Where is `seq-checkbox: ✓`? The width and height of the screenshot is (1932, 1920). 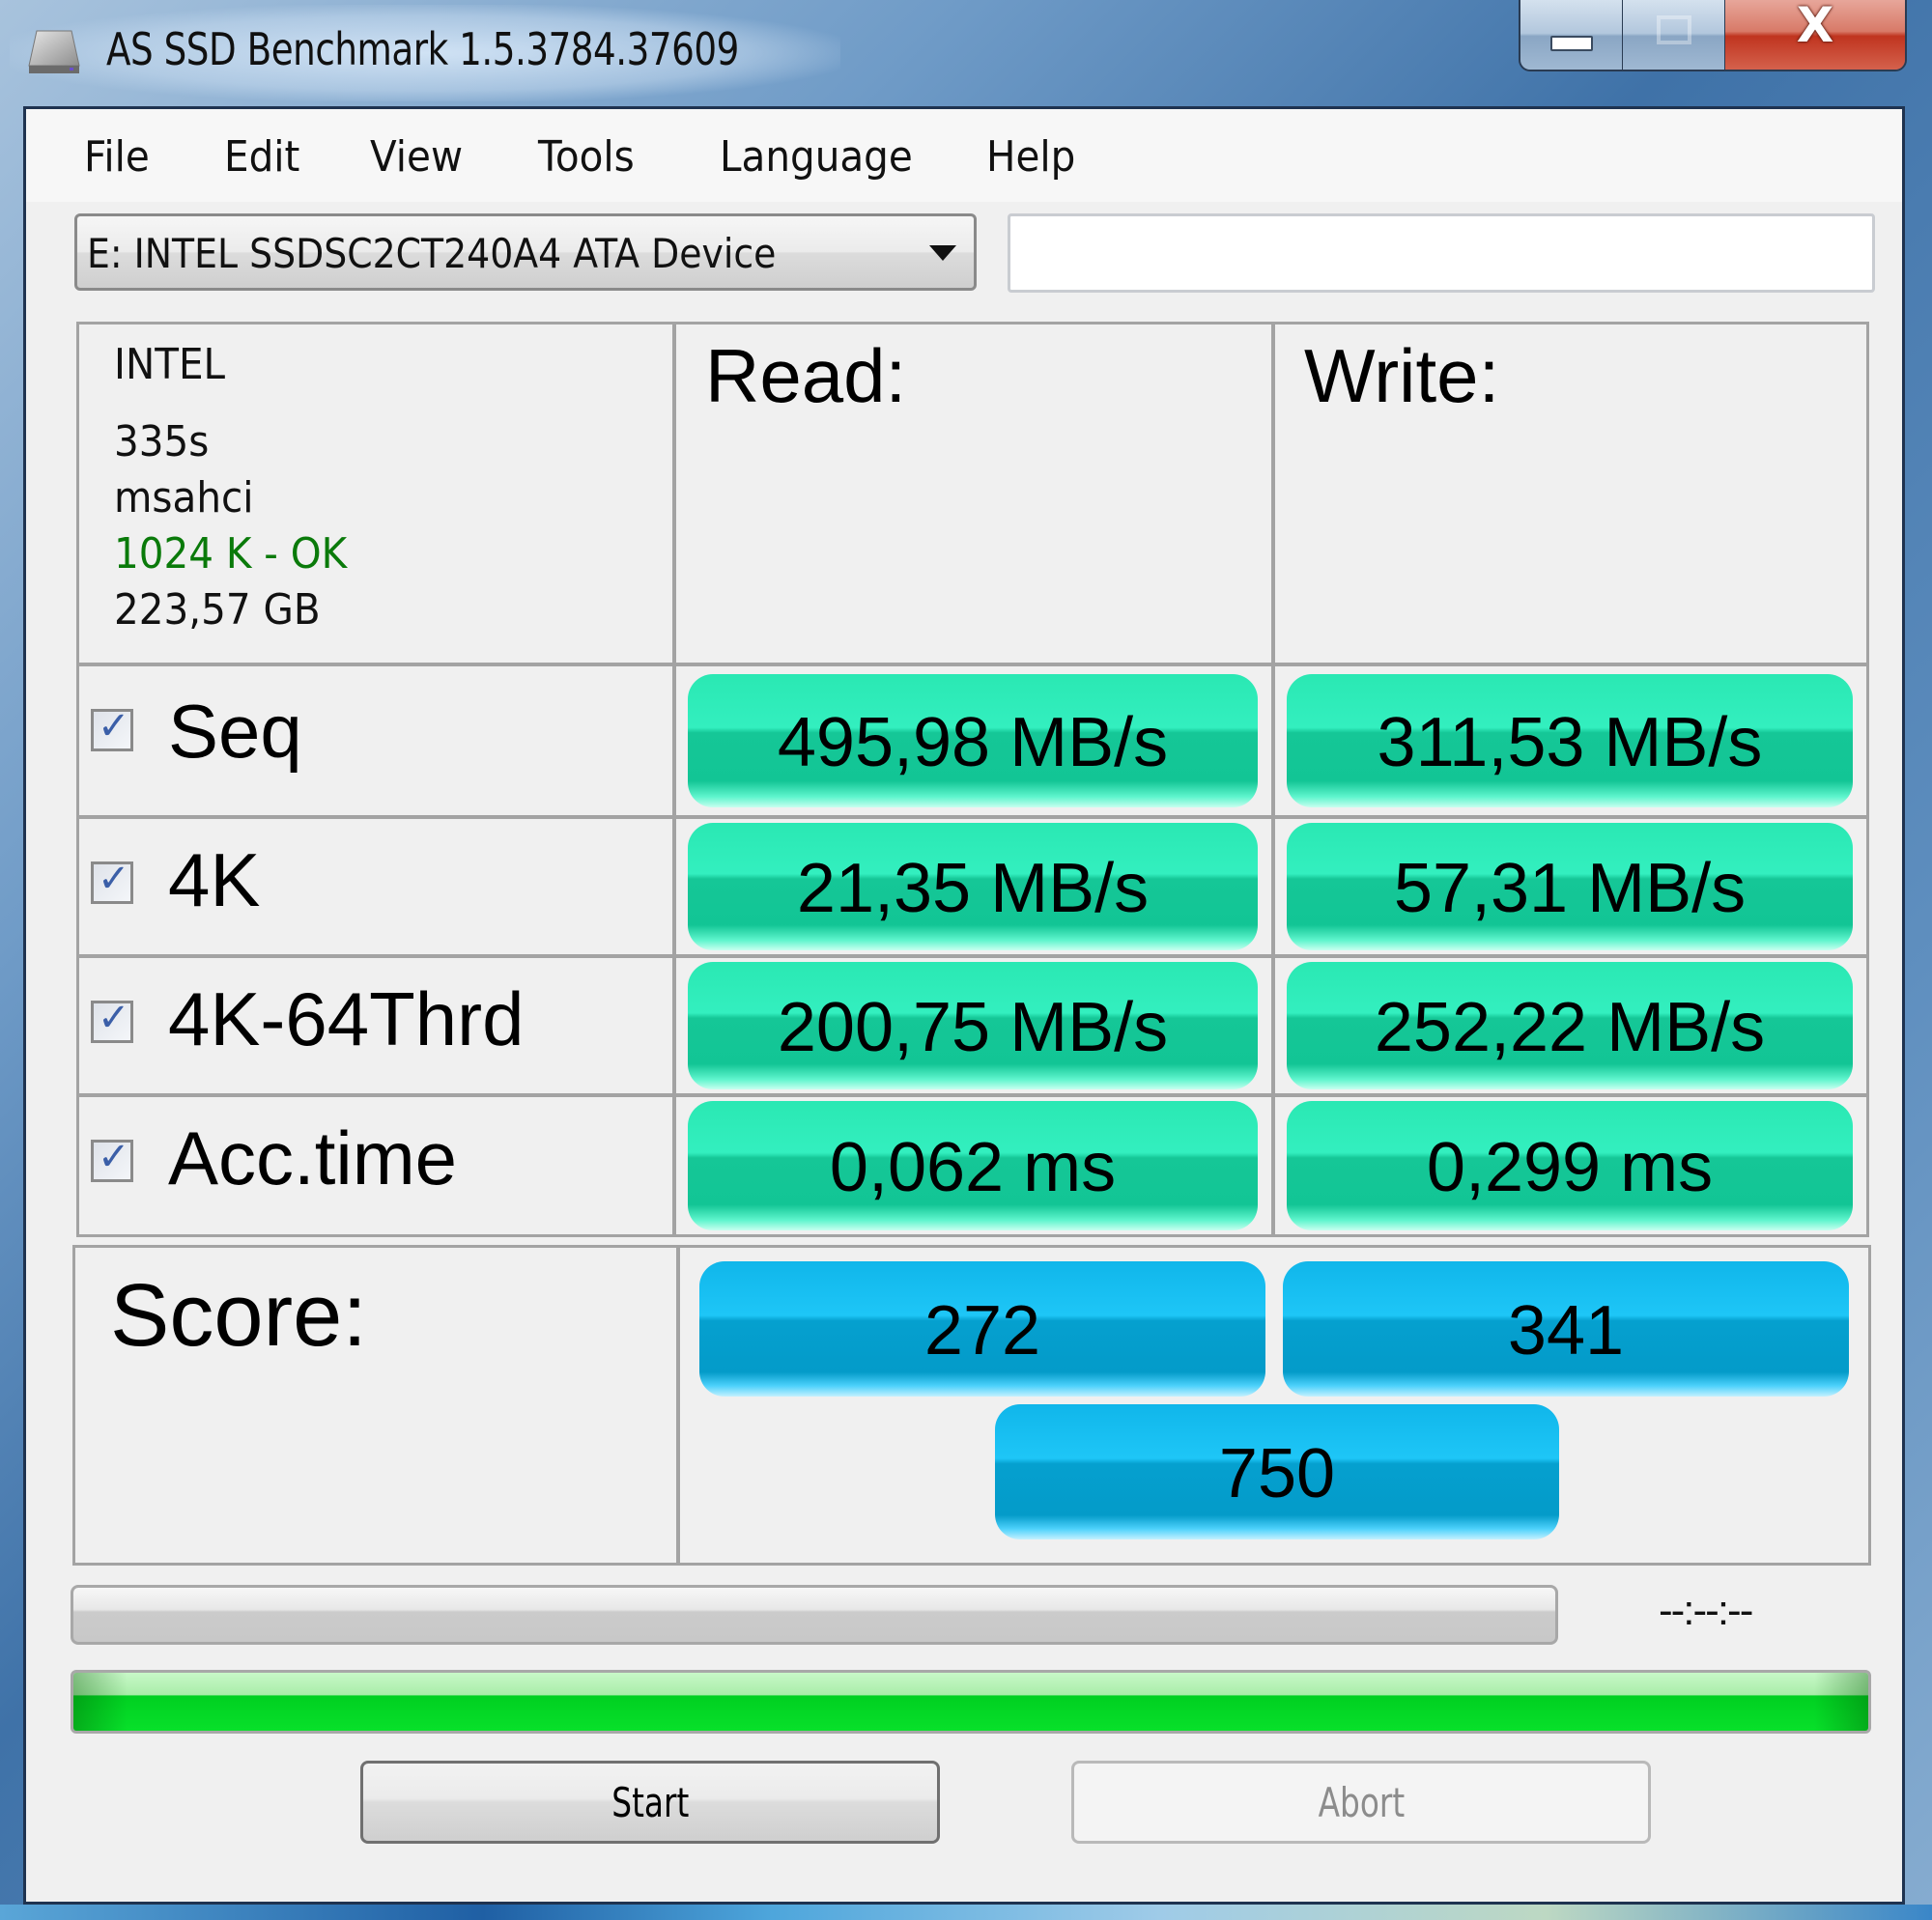
seq-checkbox: ✓ is located at coordinates (112, 727).